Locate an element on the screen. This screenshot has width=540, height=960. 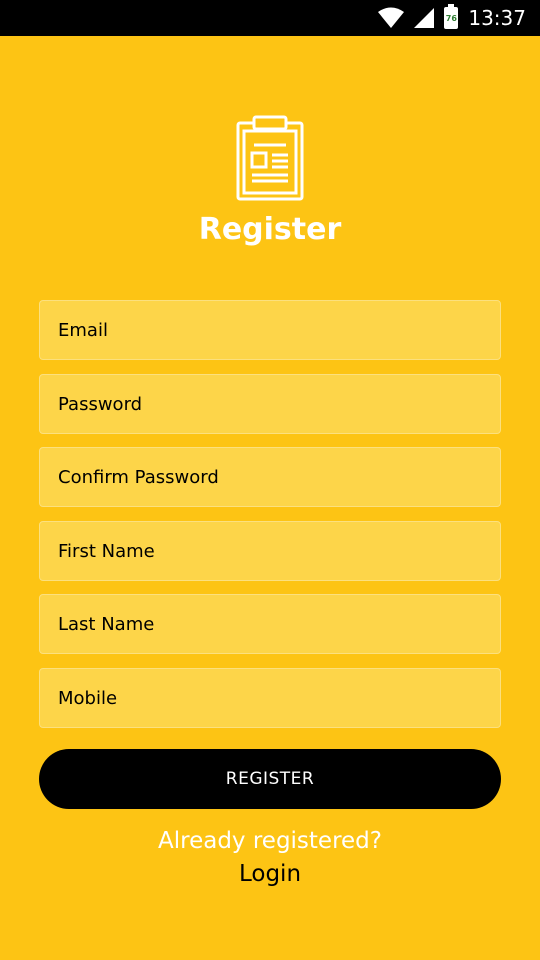
already-registered-text: Already registered? is located at coordinates (270, 841).